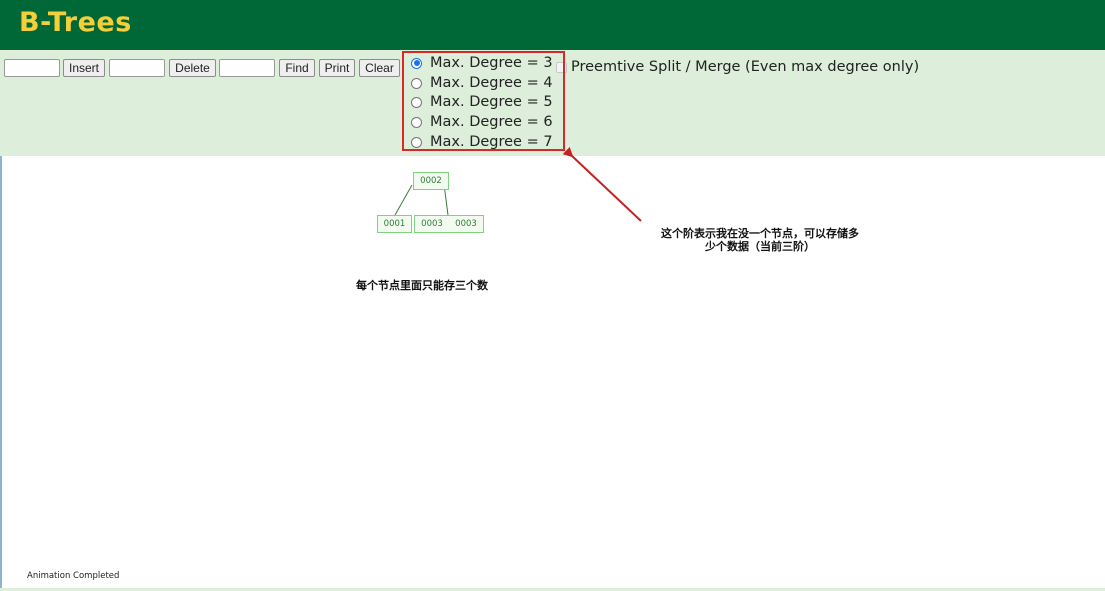 The image size is (1105, 591). I want to click on tree-node-child-2: 0003 0003, so click(449, 224).